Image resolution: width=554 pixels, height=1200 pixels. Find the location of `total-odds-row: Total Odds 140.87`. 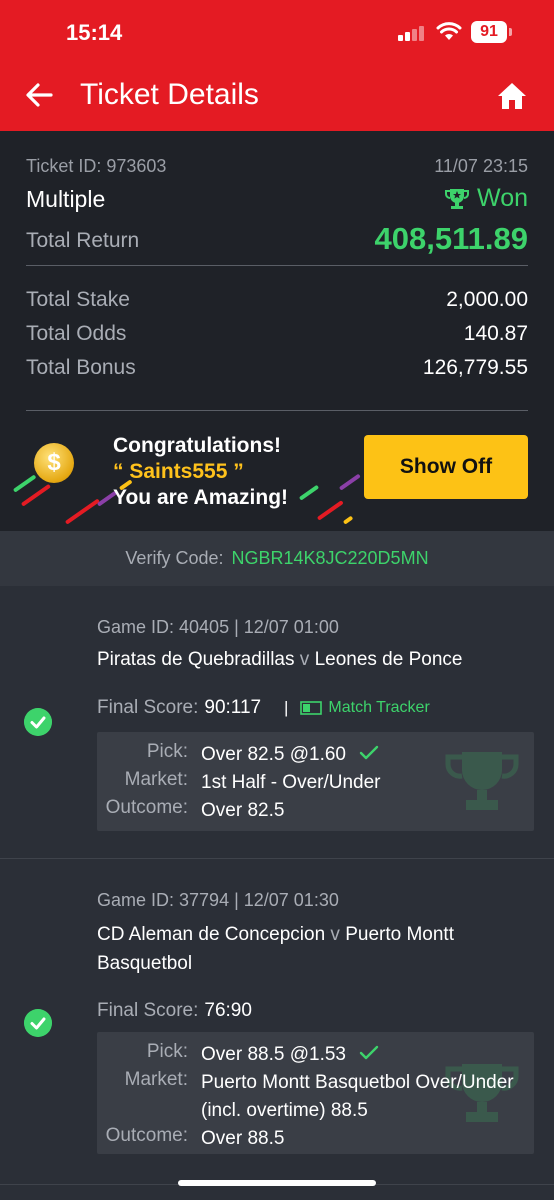

total-odds-row: Total Odds 140.87 is located at coordinates (277, 334).